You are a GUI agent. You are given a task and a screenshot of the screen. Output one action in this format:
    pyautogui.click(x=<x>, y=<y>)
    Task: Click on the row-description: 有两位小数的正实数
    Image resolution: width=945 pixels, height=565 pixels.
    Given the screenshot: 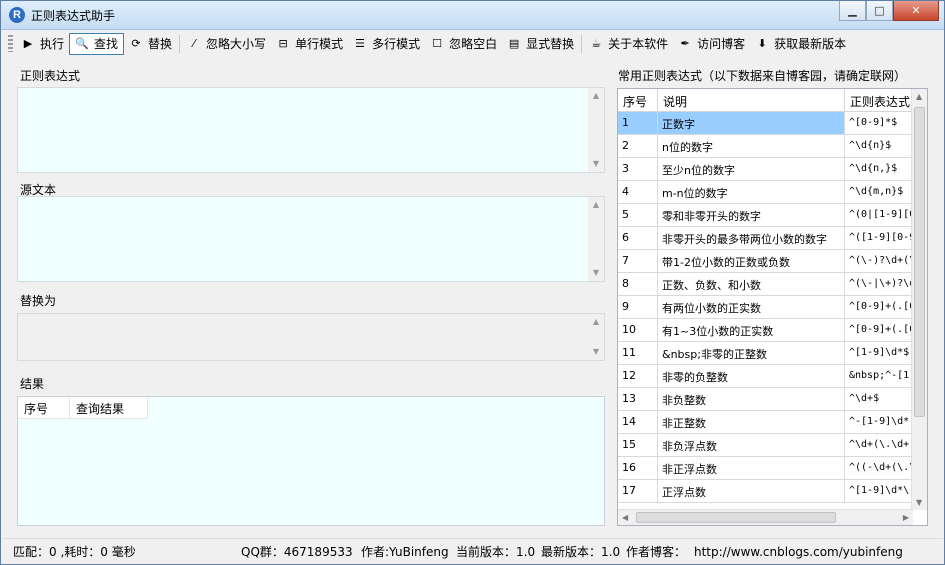 What is the action you would take?
    pyautogui.click(x=751, y=307)
    